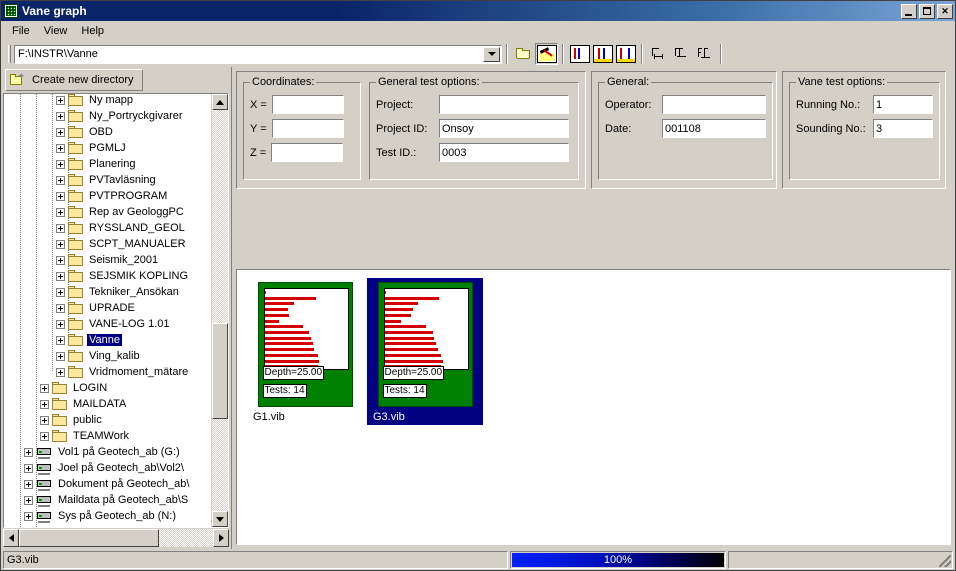 This screenshot has height=571, width=956. What do you see at coordinates (107, 101) in the screenshot?
I see `tree-item-ny-mapp: Ny mapp` at bounding box center [107, 101].